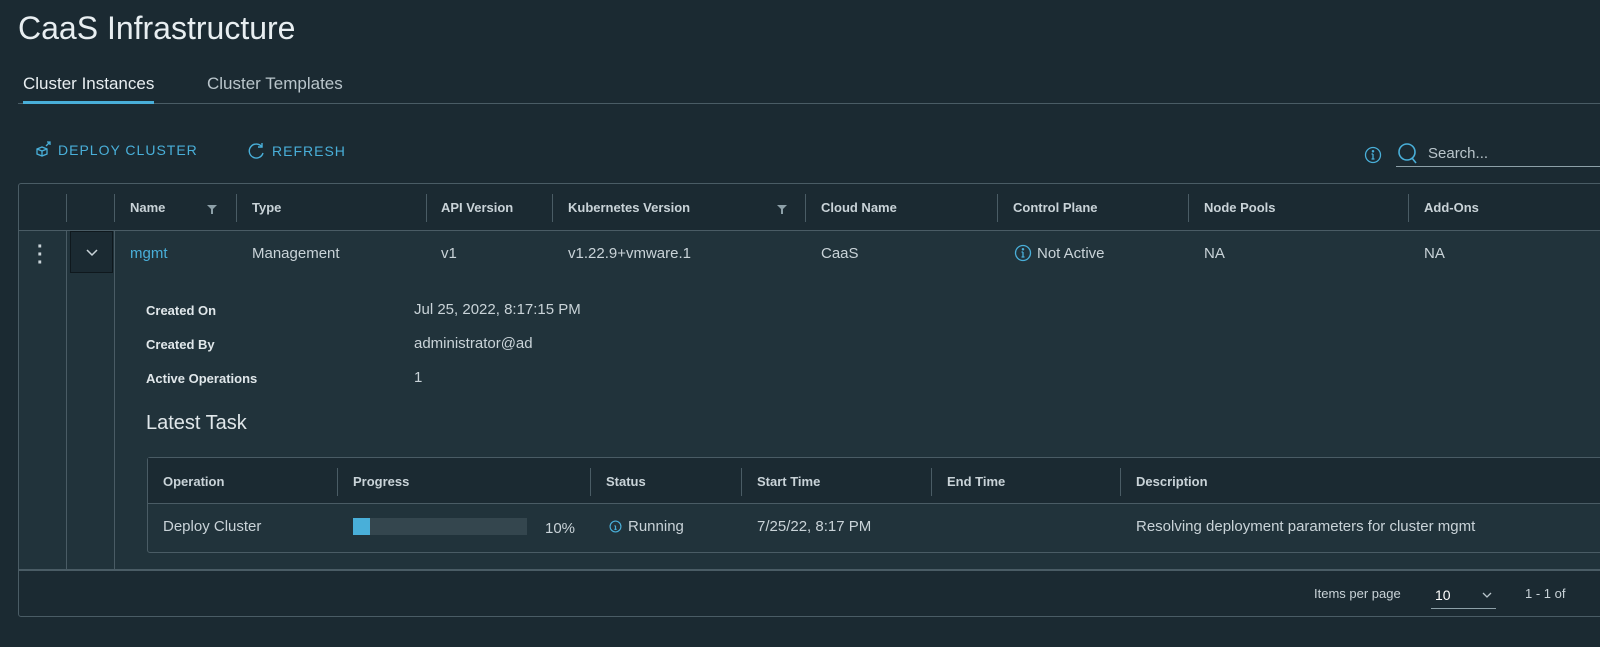 Image resolution: width=1600 pixels, height=647 pixels. What do you see at coordinates (309, 151) in the screenshot?
I see `refresh-label: REFRESH` at bounding box center [309, 151].